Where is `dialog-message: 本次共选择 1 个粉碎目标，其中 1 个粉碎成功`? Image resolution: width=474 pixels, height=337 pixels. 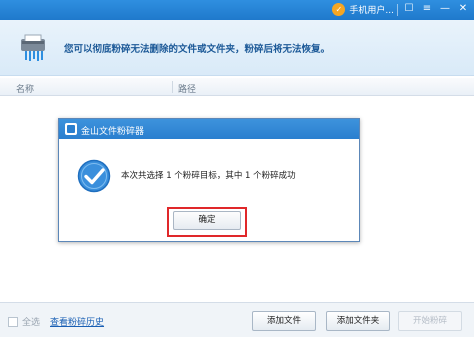 dialog-message: 本次共选择 1 个粉碎目标，其中 1 个粉碎成功 is located at coordinates (208, 176).